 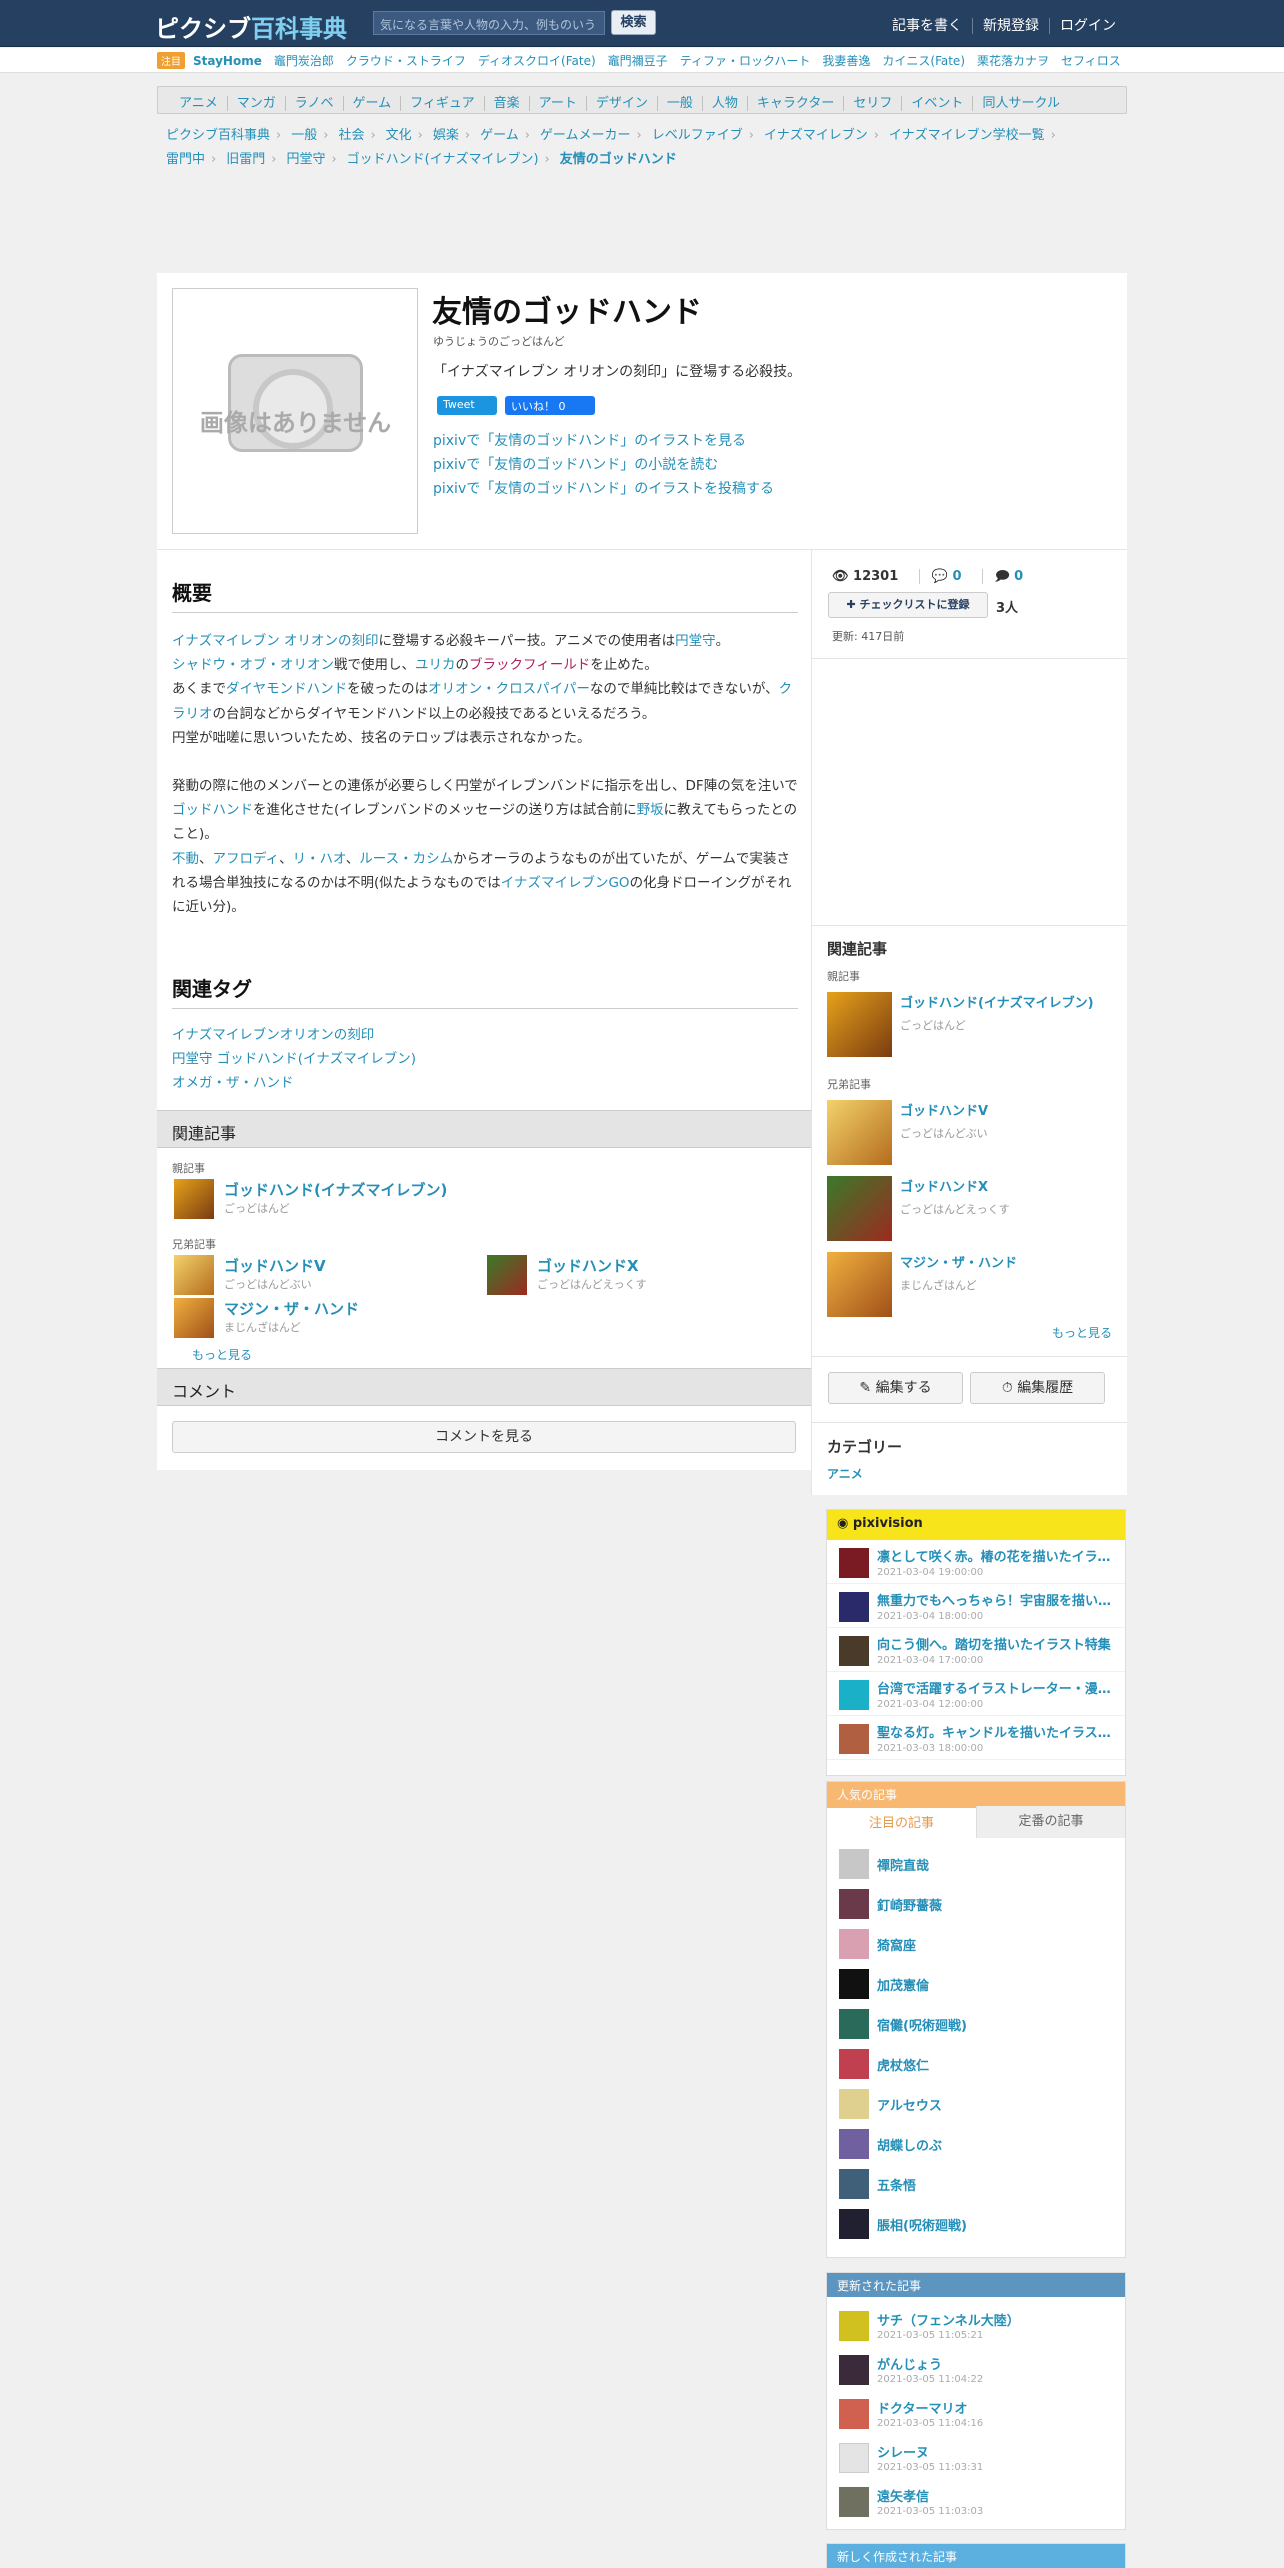 What do you see at coordinates (976, 1562) in the screenshot?
I see `pixivision-item: 凛として咲く赤。椿の花を描いたイラスト特集 2021-03-04 19:00:00` at bounding box center [976, 1562].